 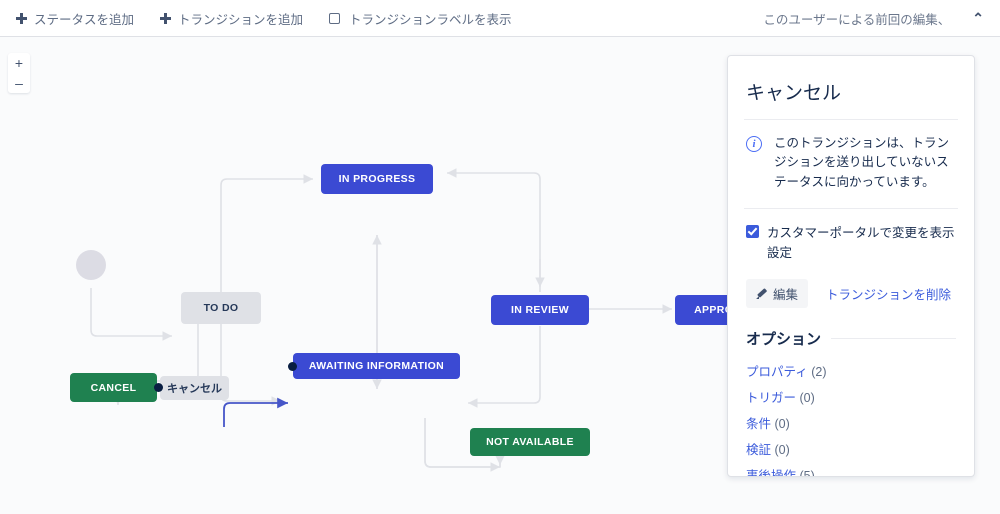 I want to click on edit-button: 編集, so click(x=777, y=294).